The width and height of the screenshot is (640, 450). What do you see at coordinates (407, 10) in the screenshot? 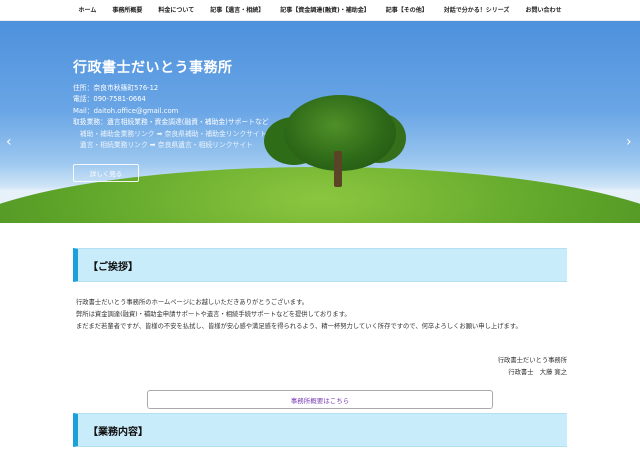
I see `nav-item-articles-other: 記事【その他】` at bounding box center [407, 10].